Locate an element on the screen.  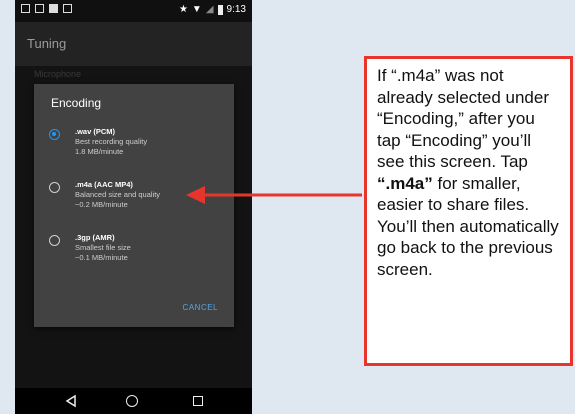
option-size: ~0.2 MB/minute is located at coordinates (101, 204).